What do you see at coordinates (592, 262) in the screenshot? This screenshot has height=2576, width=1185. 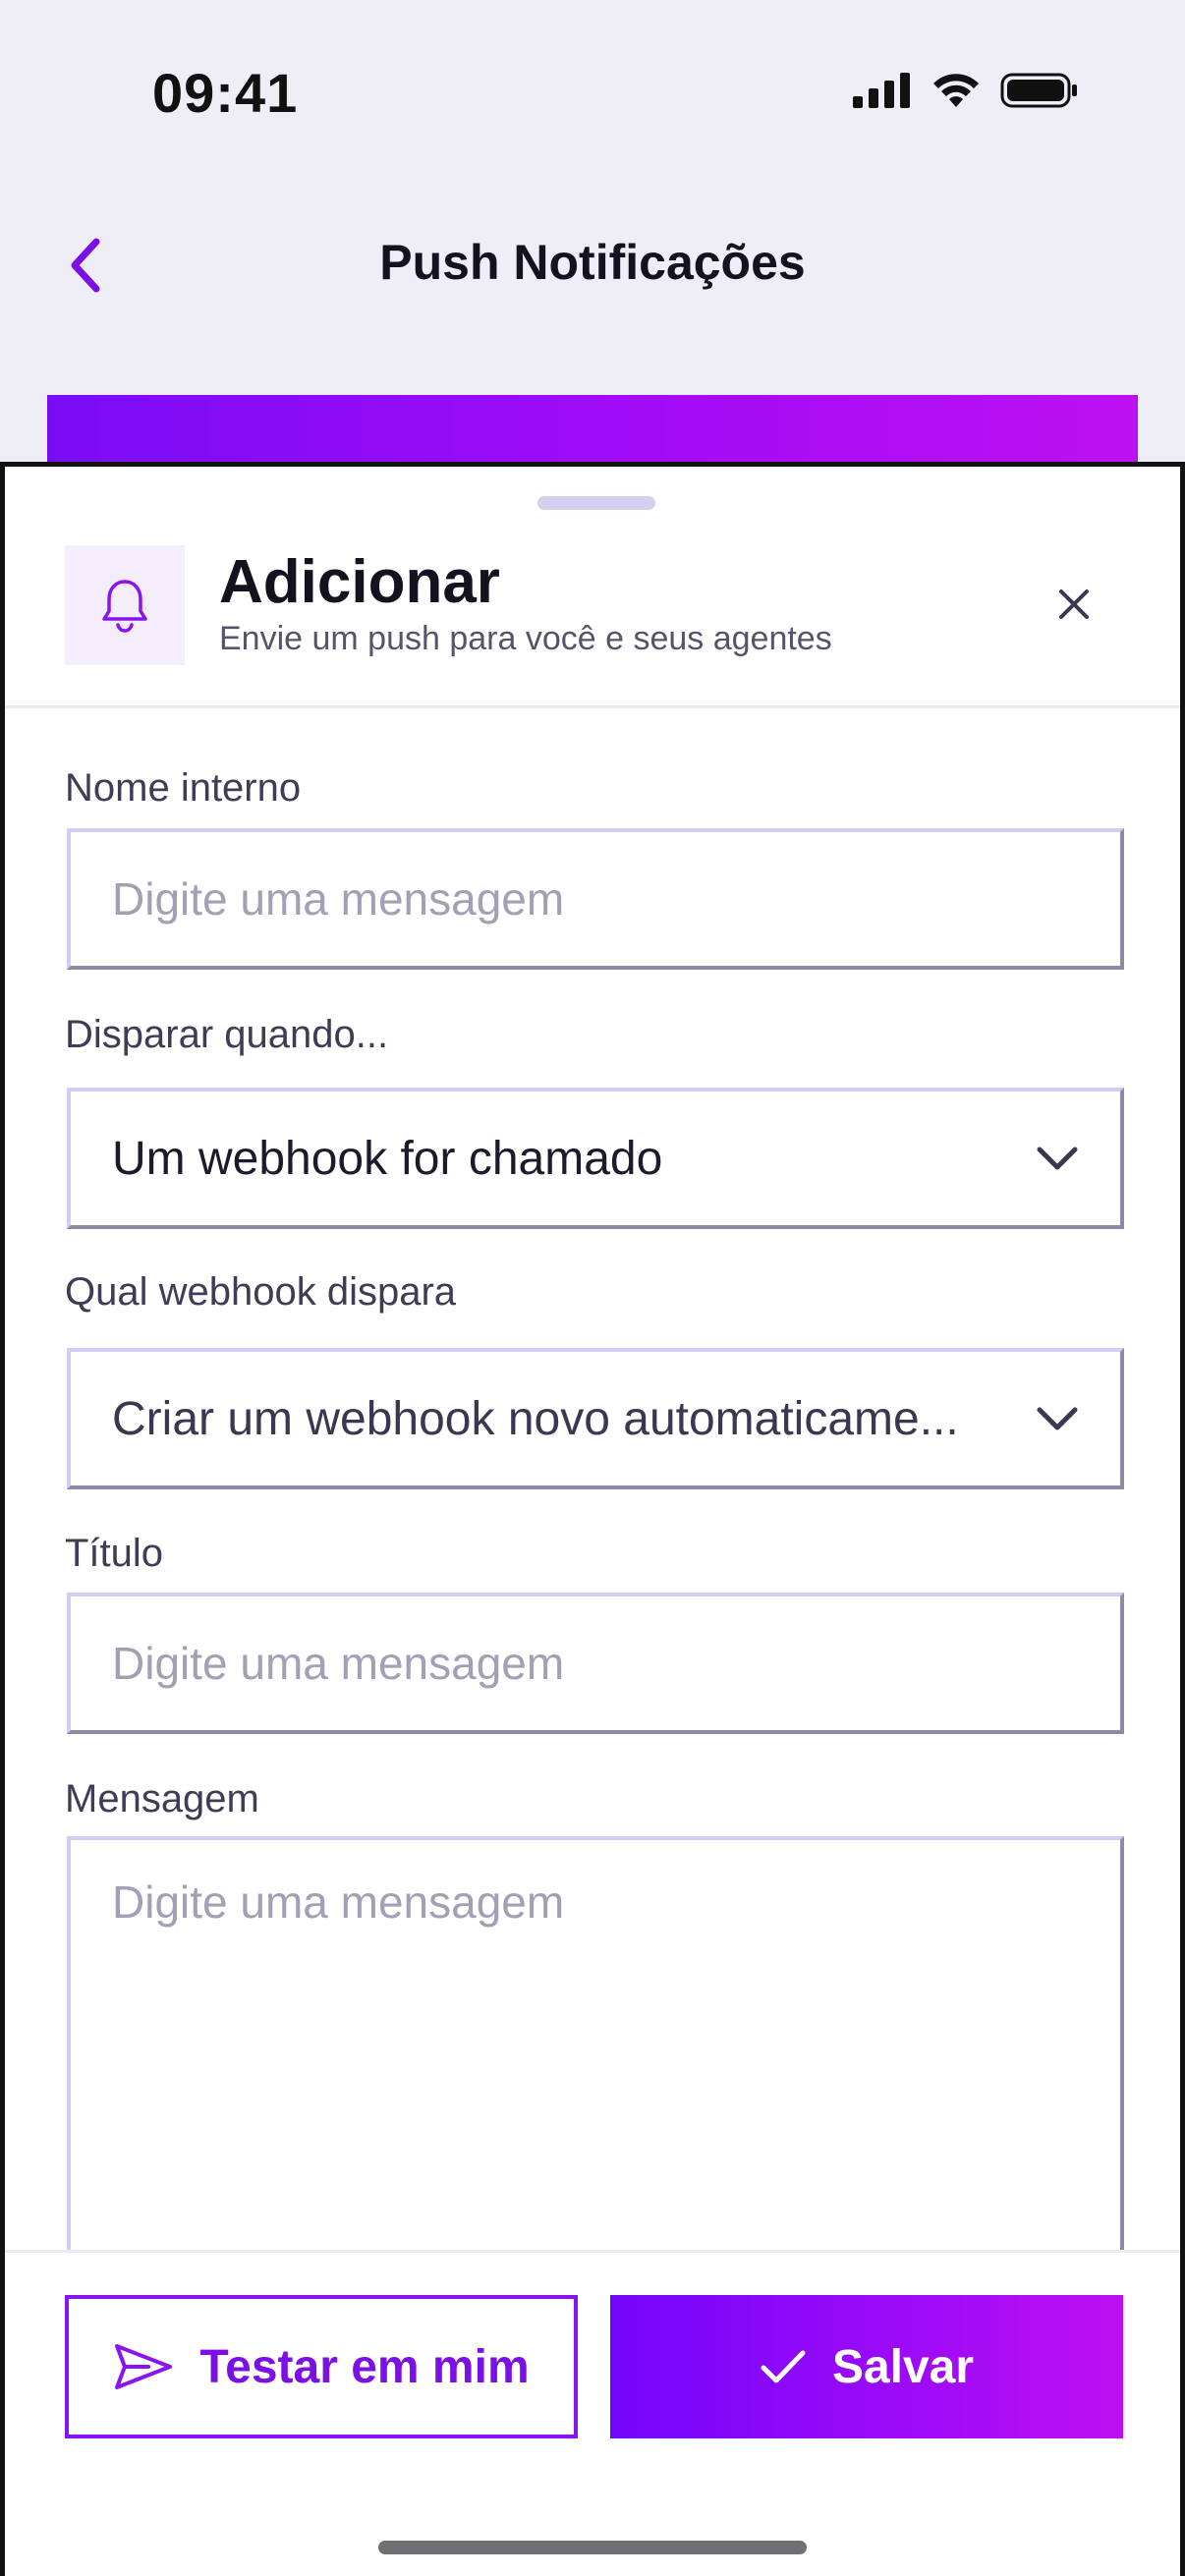 I see `page-title: Push Notificações` at bounding box center [592, 262].